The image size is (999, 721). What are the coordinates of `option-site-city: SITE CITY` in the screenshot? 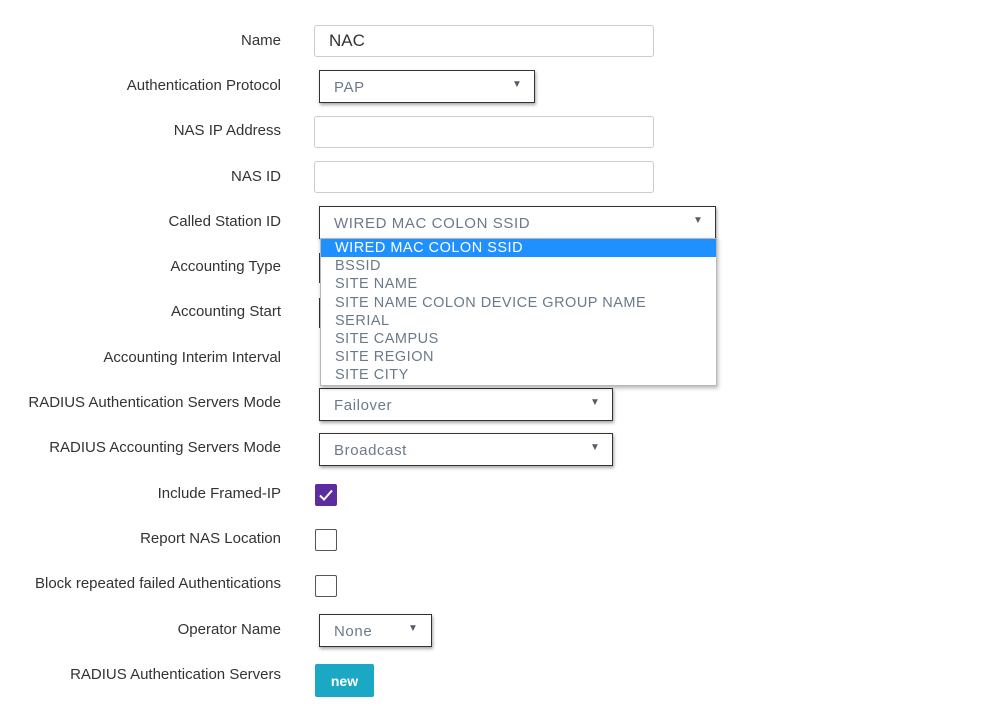 It's located at (518, 375).